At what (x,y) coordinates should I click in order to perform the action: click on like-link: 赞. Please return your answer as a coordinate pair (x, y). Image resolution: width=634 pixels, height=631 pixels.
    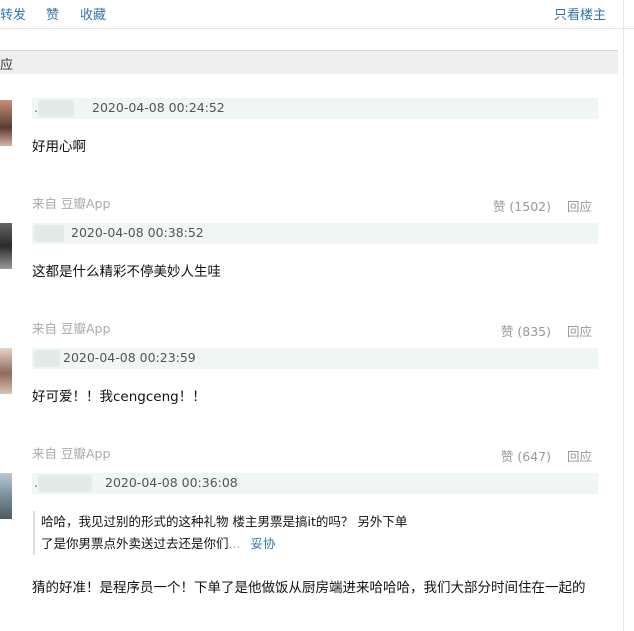
    Looking at the image, I should click on (52, 13).